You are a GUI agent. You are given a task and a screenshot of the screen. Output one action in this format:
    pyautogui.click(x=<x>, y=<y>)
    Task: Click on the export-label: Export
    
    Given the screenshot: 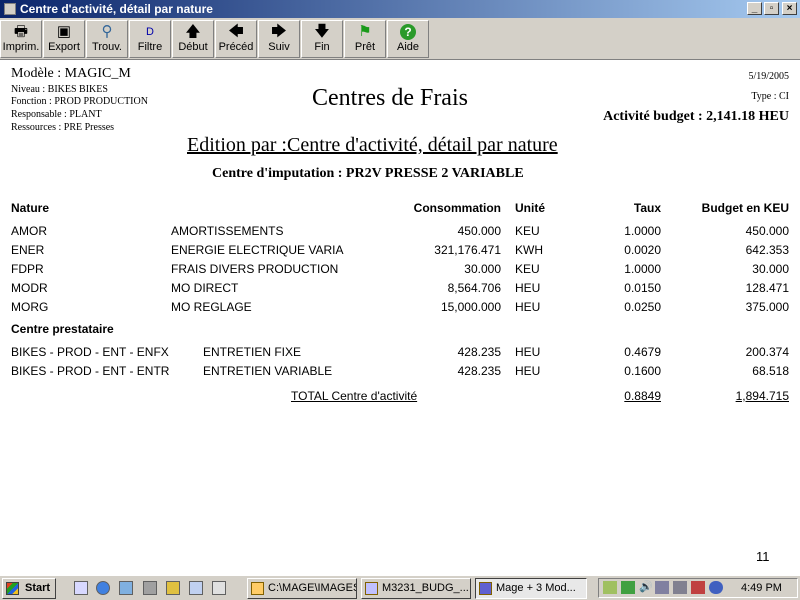 What is the action you would take?
    pyautogui.click(x=64, y=47)
    